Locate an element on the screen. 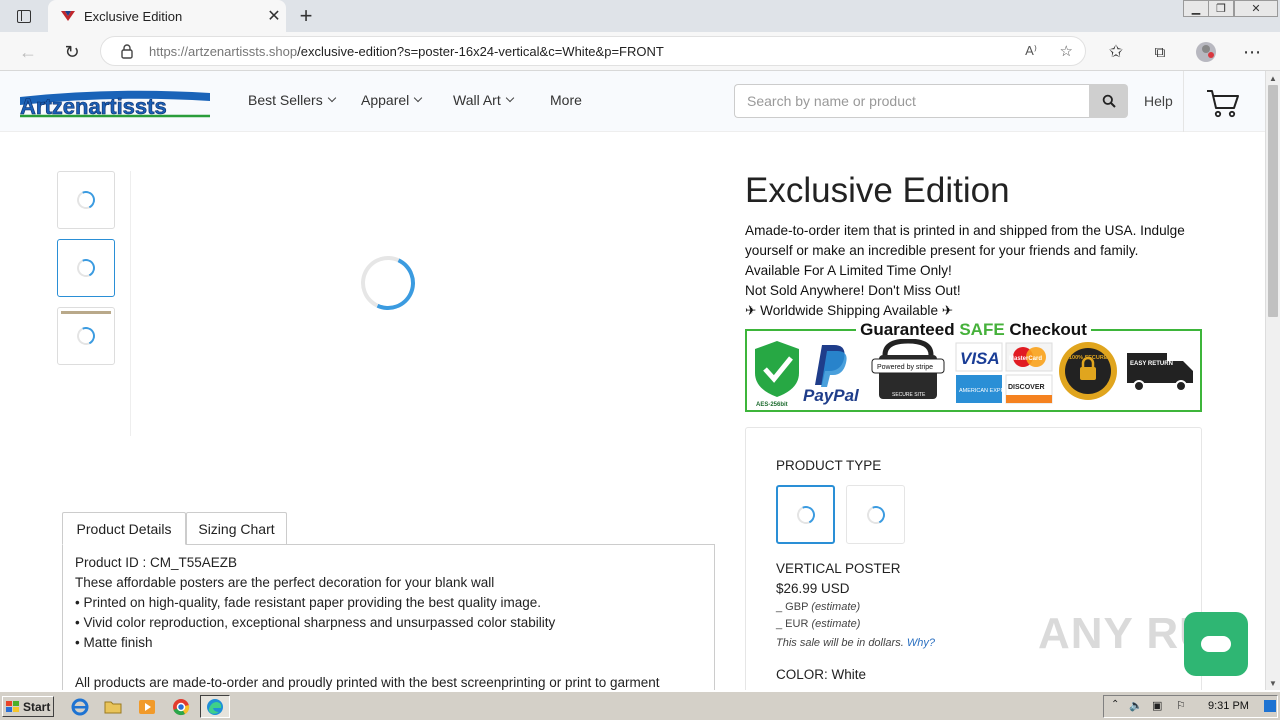 This screenshot has height=720, width=1280. favorites-icon: ✩ is located at coordinates (1116, 52).